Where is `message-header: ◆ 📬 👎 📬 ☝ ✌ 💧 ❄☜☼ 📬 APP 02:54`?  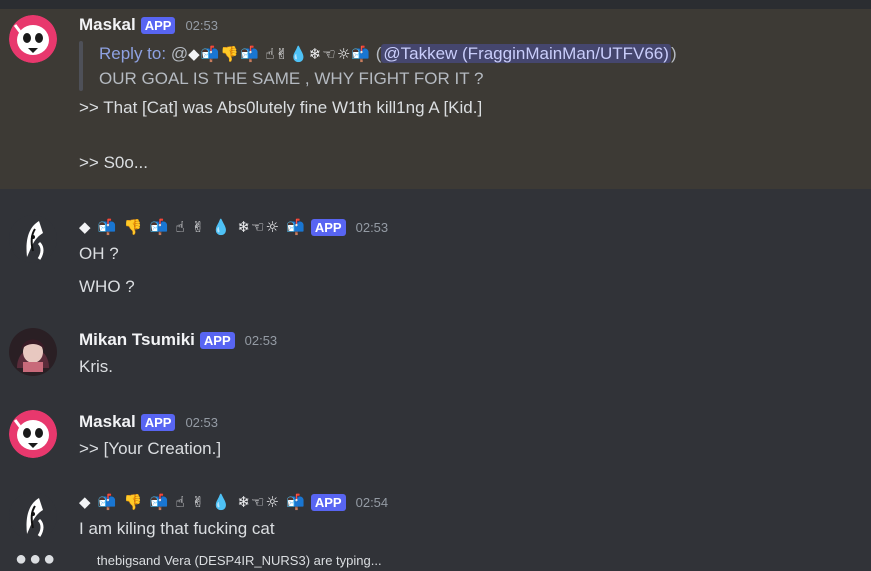 message-header: ◆ 📬 👎 📬 ☝ ✌ 💧 ❄☜☼ 📬 APP 02:54 is located at coordinates (471, 502).